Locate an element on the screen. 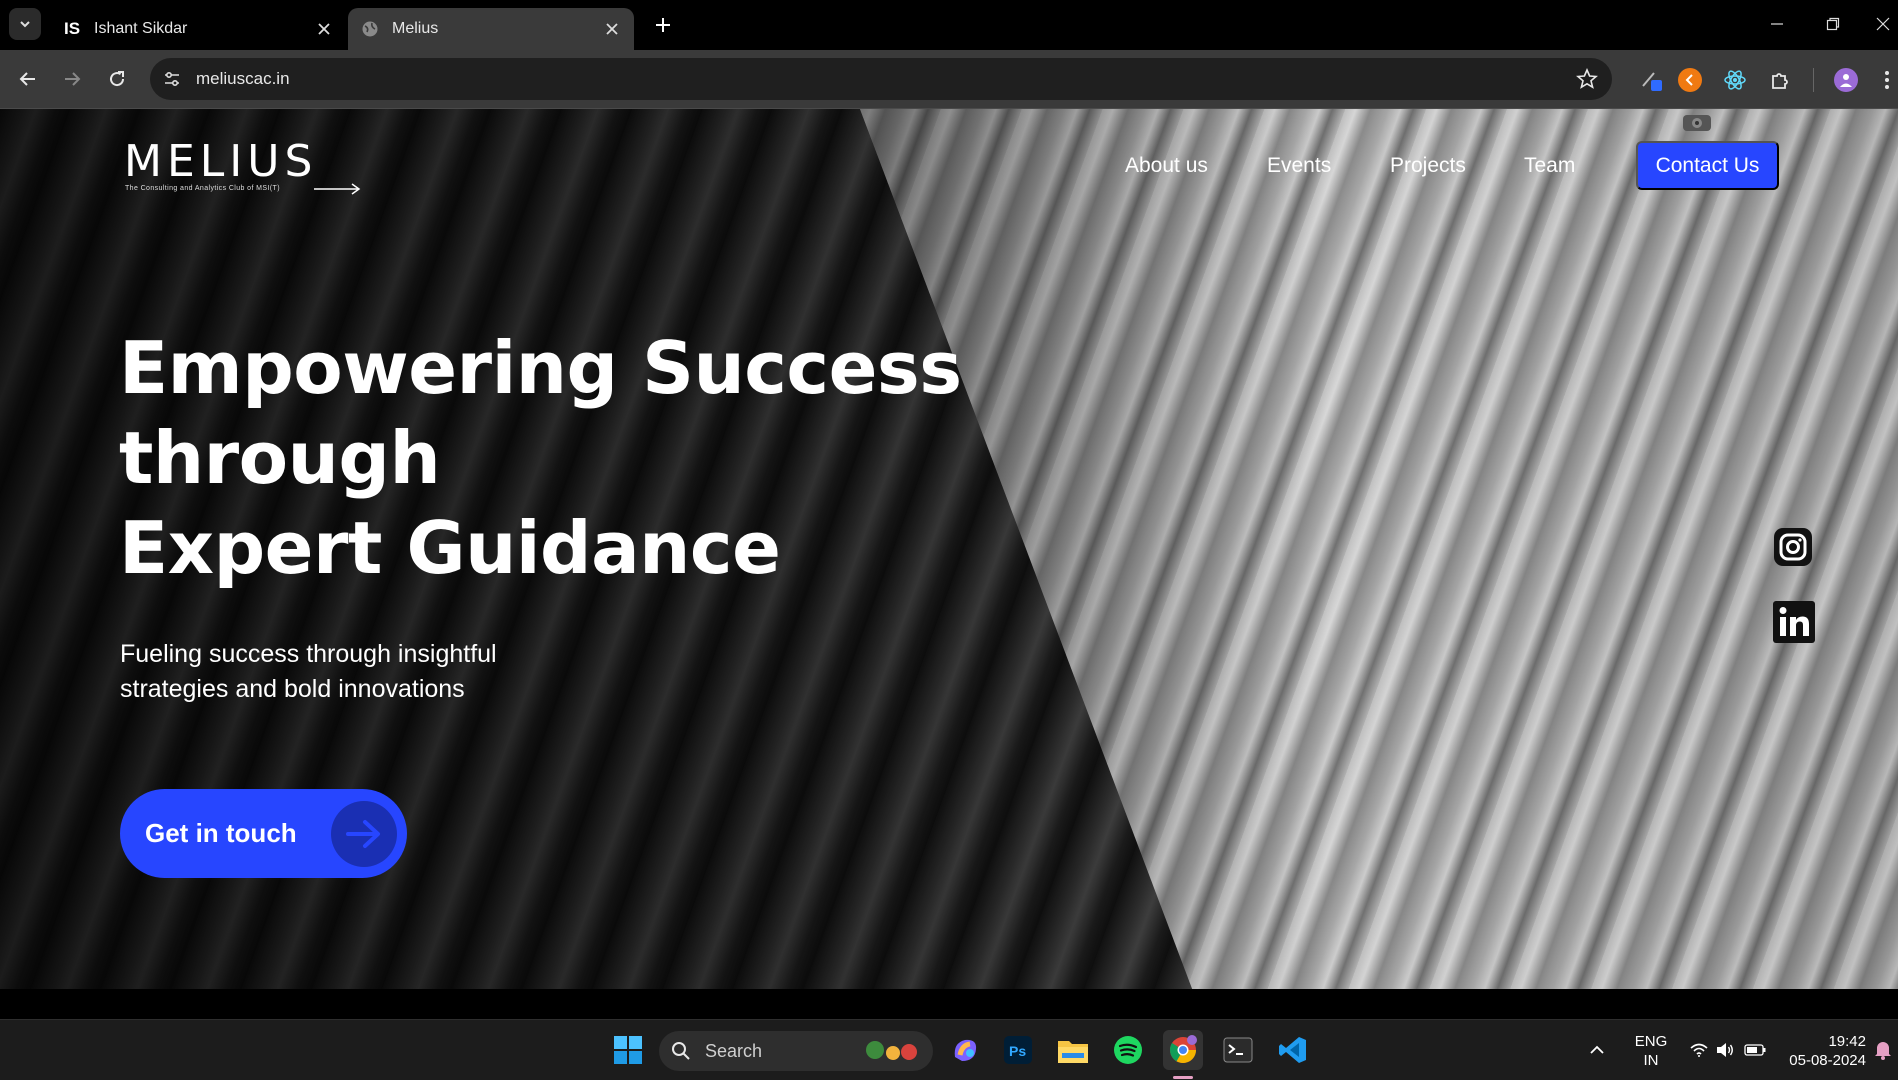 The height and width of the screenshot is (1080, 1898). tray-overflow-chevron-icon is located at coordinates (1597, 1050).